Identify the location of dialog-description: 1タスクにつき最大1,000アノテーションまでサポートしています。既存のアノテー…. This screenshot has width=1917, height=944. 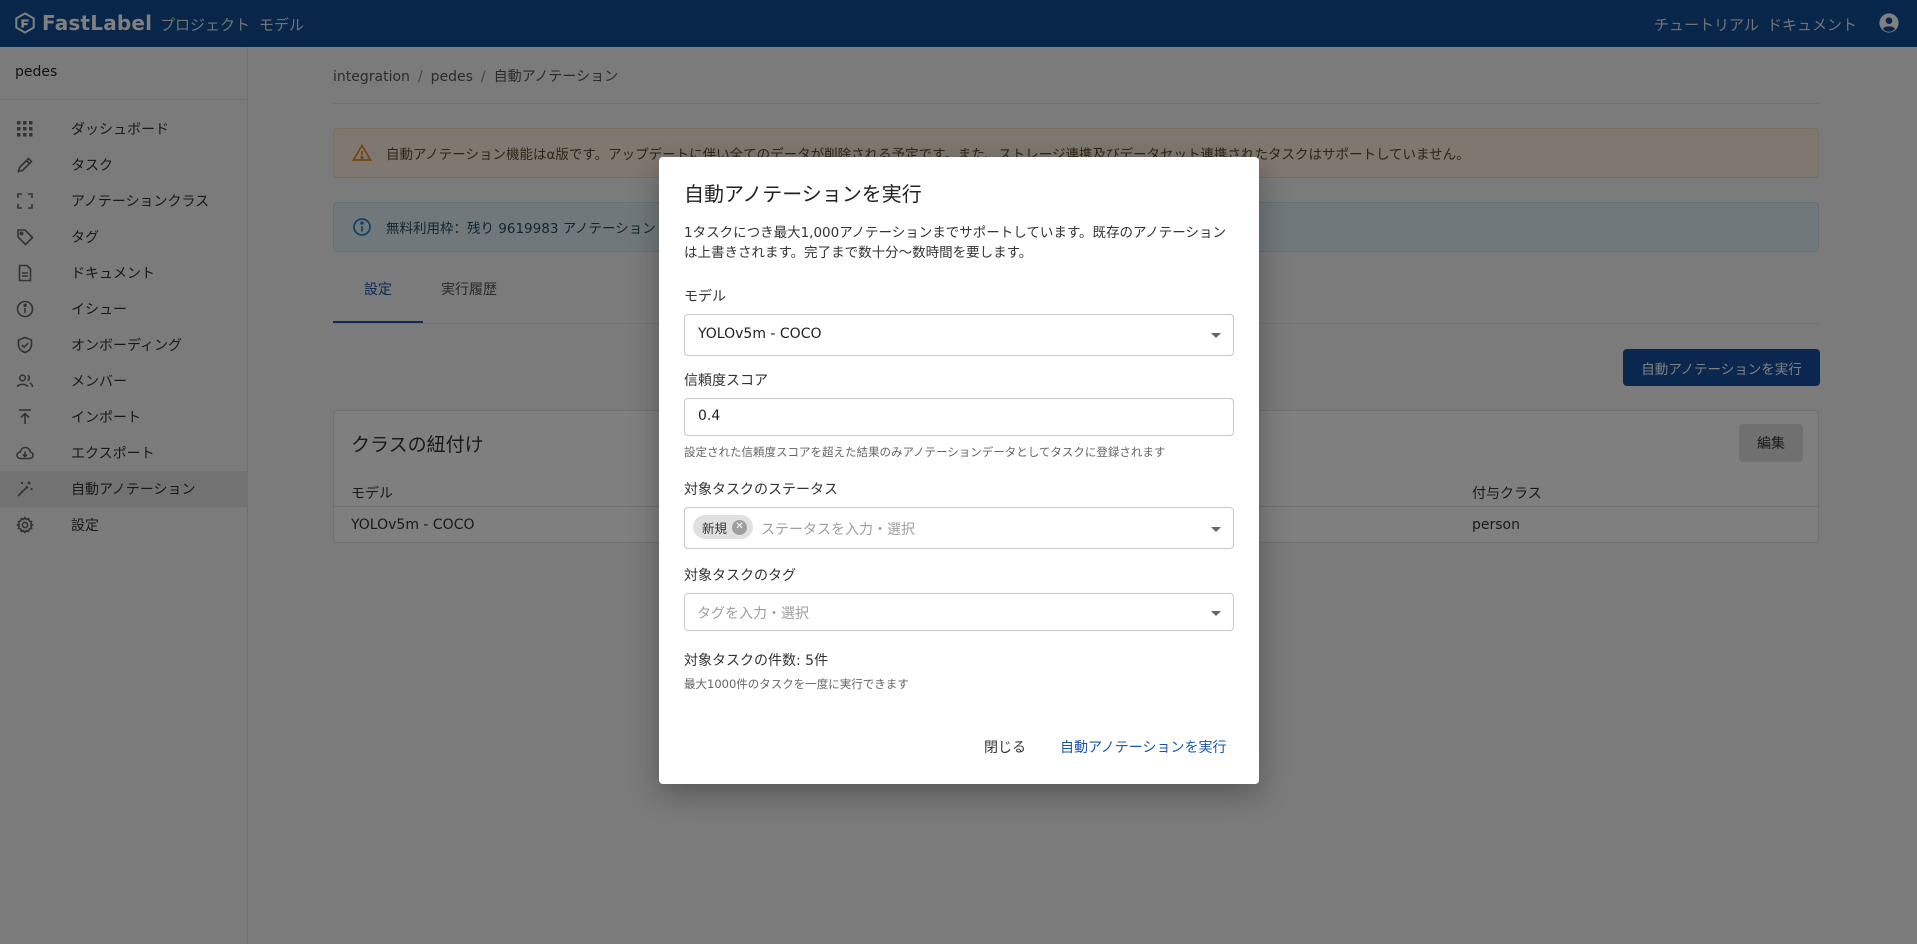
(955, 243).